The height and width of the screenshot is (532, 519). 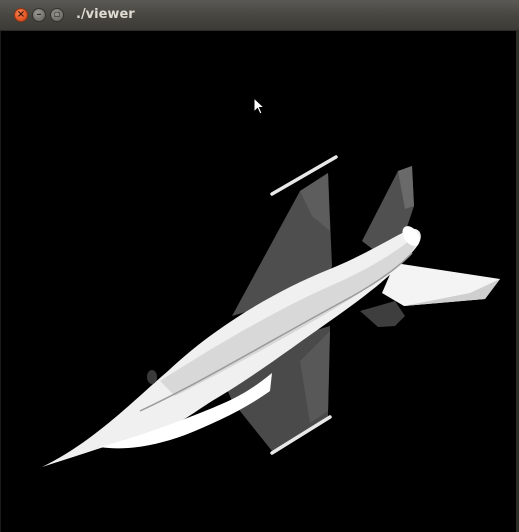 What do you see at coordinates (21, 15) in the screenshot?
I see `close-icon: ×` at bounding box center [21, 15].